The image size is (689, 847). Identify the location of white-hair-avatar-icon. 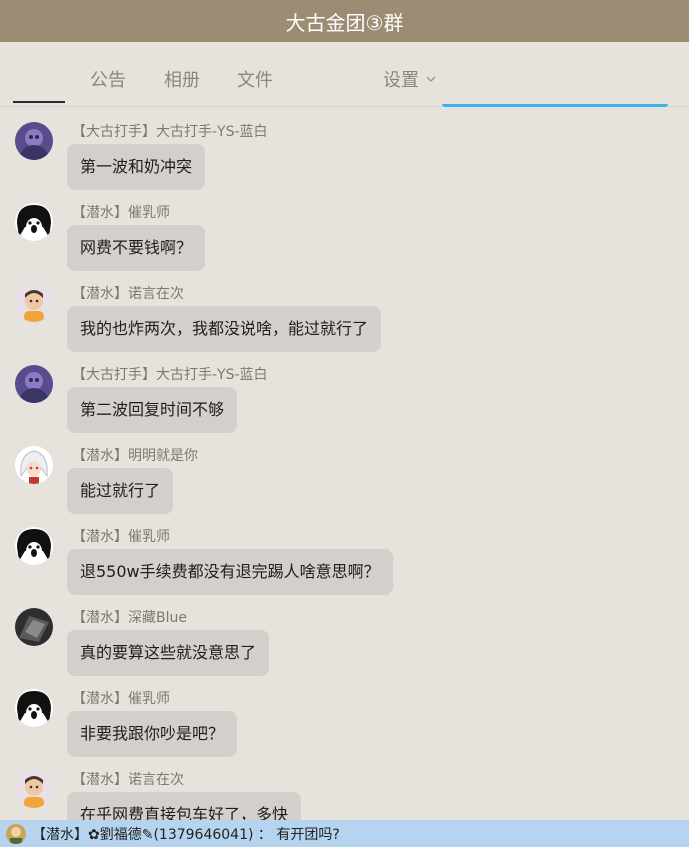
(34, 465).